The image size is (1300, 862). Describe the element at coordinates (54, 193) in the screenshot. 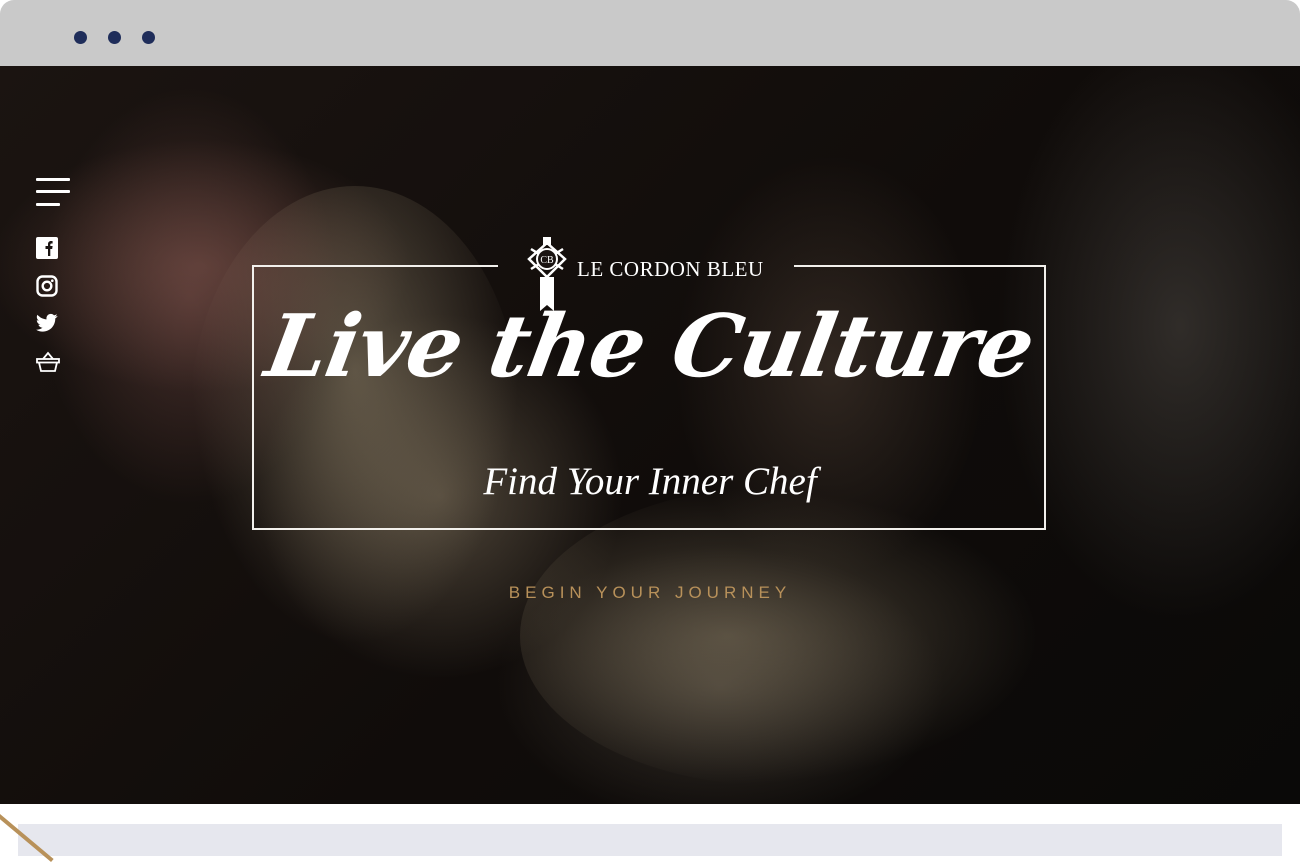

I see `hamburger-menu-icon` at that location.